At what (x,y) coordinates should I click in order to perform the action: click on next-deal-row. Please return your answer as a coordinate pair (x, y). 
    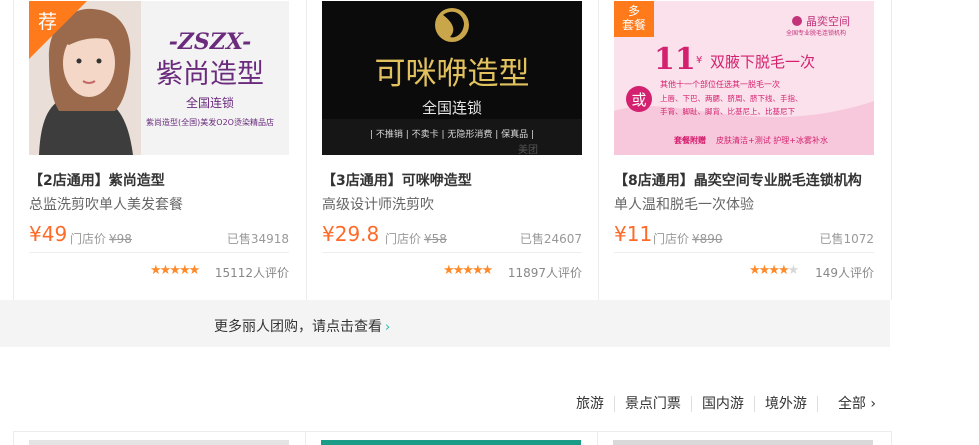
    Looking at the image, I should click on (452, 438).